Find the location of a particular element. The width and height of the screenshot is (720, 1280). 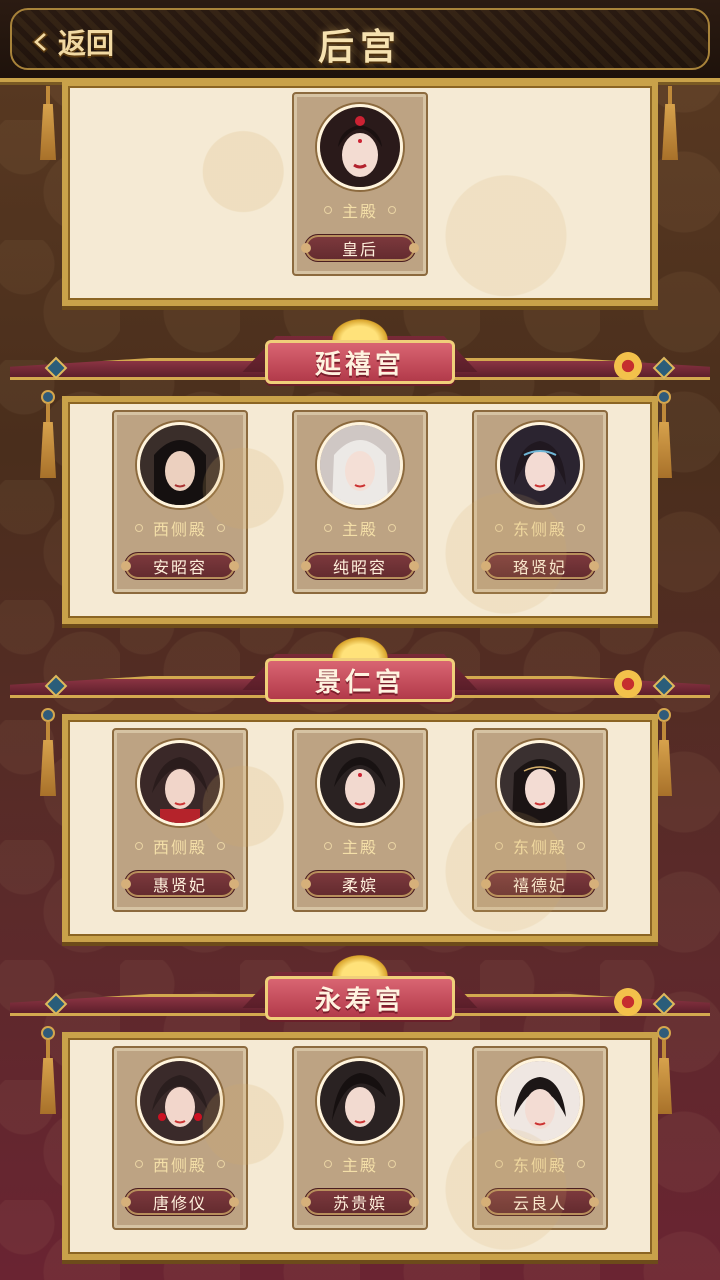

name-plate: 云良人 is located at coordinates (540, 1202).